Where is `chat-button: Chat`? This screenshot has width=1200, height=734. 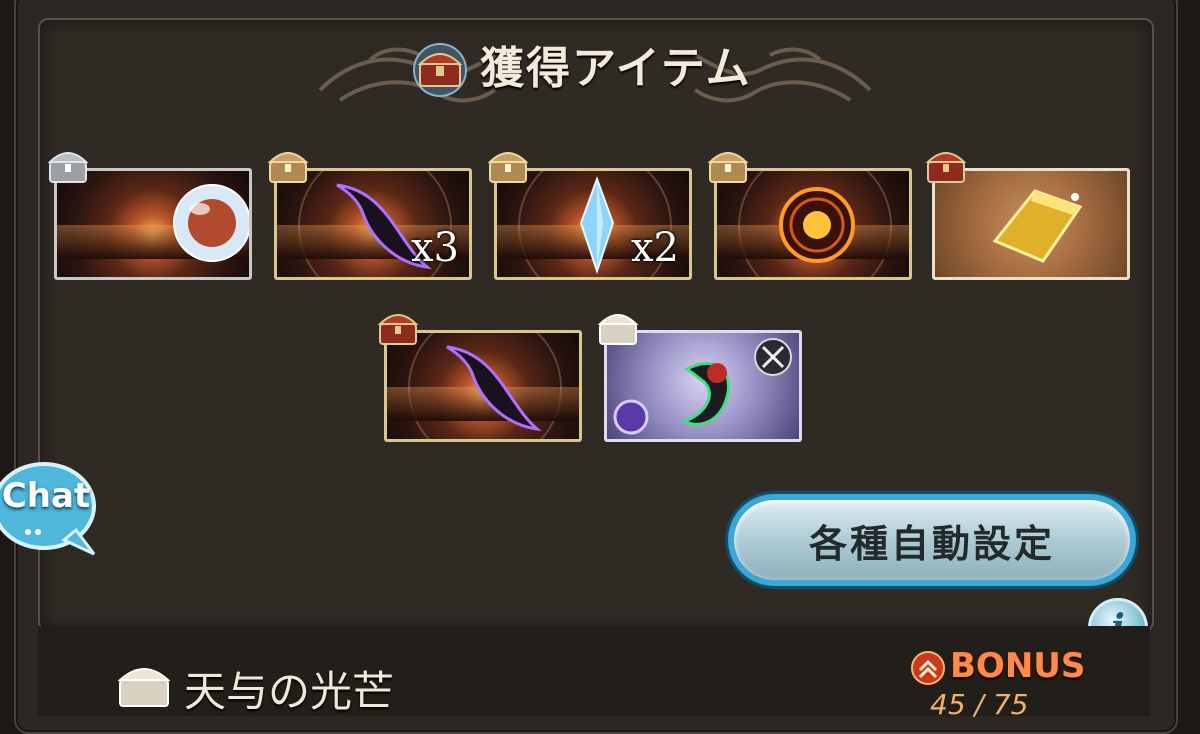
chat-button: Chat is located at coordinates (47, 496).